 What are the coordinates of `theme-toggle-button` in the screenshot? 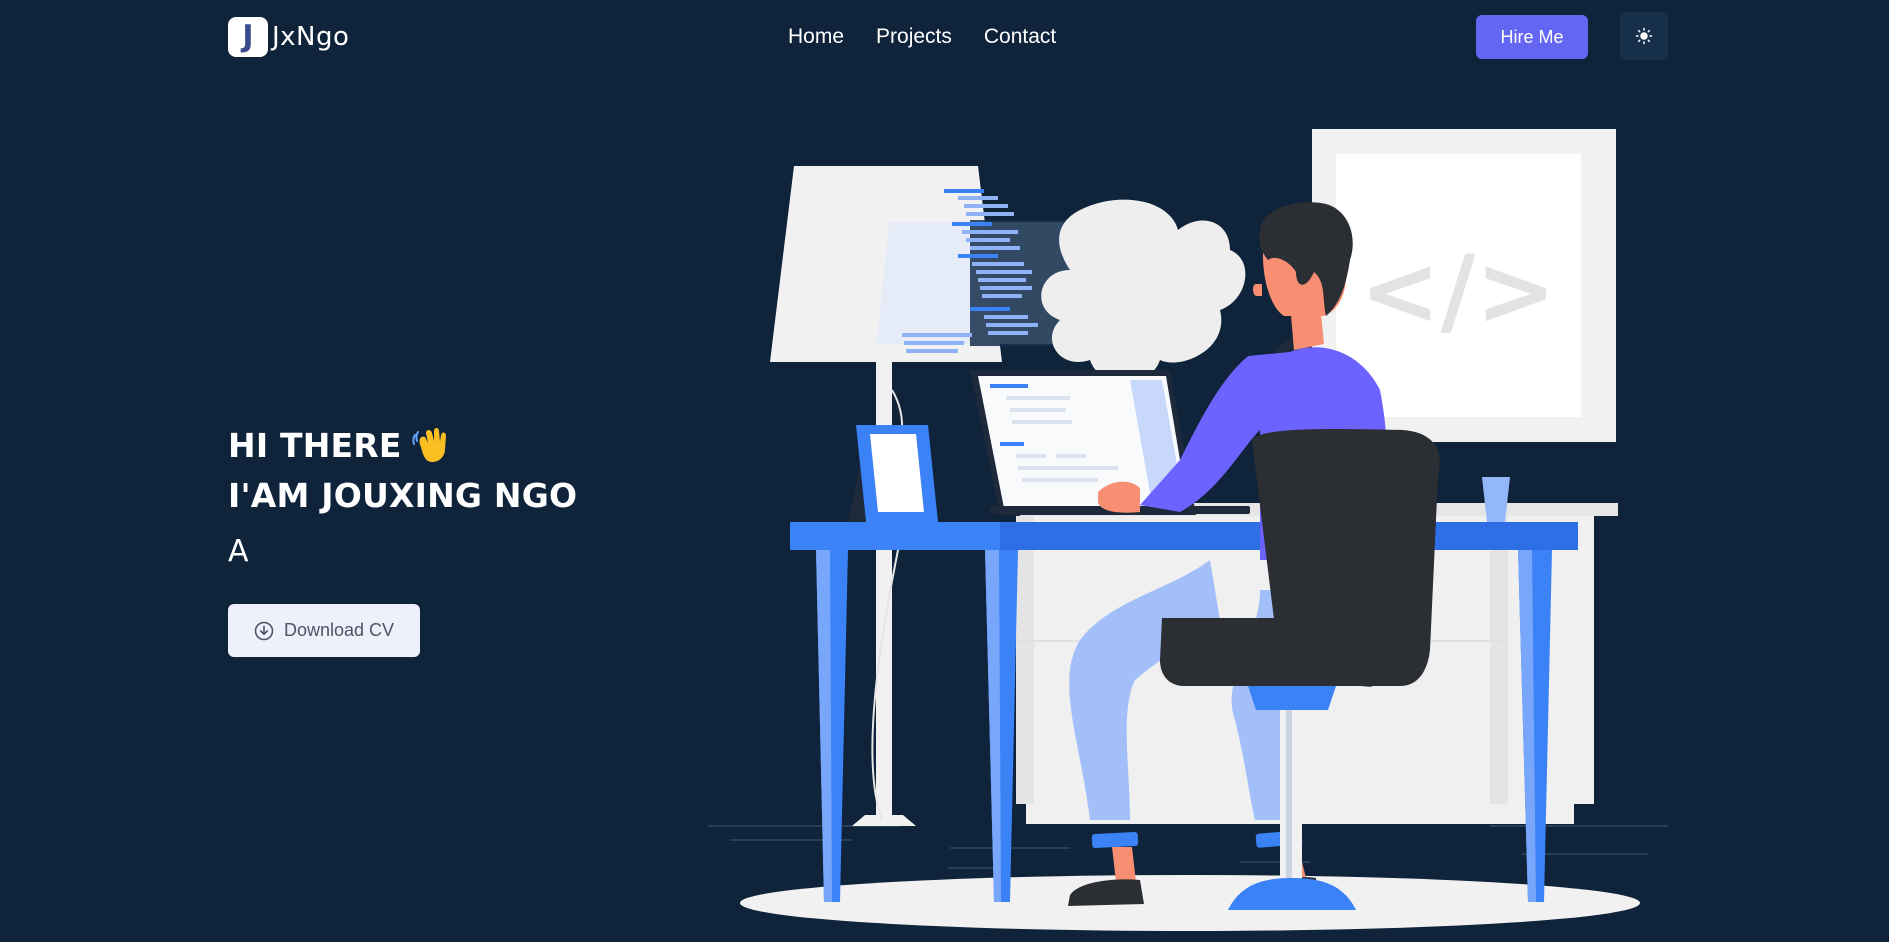 It's located at (1644, 36).